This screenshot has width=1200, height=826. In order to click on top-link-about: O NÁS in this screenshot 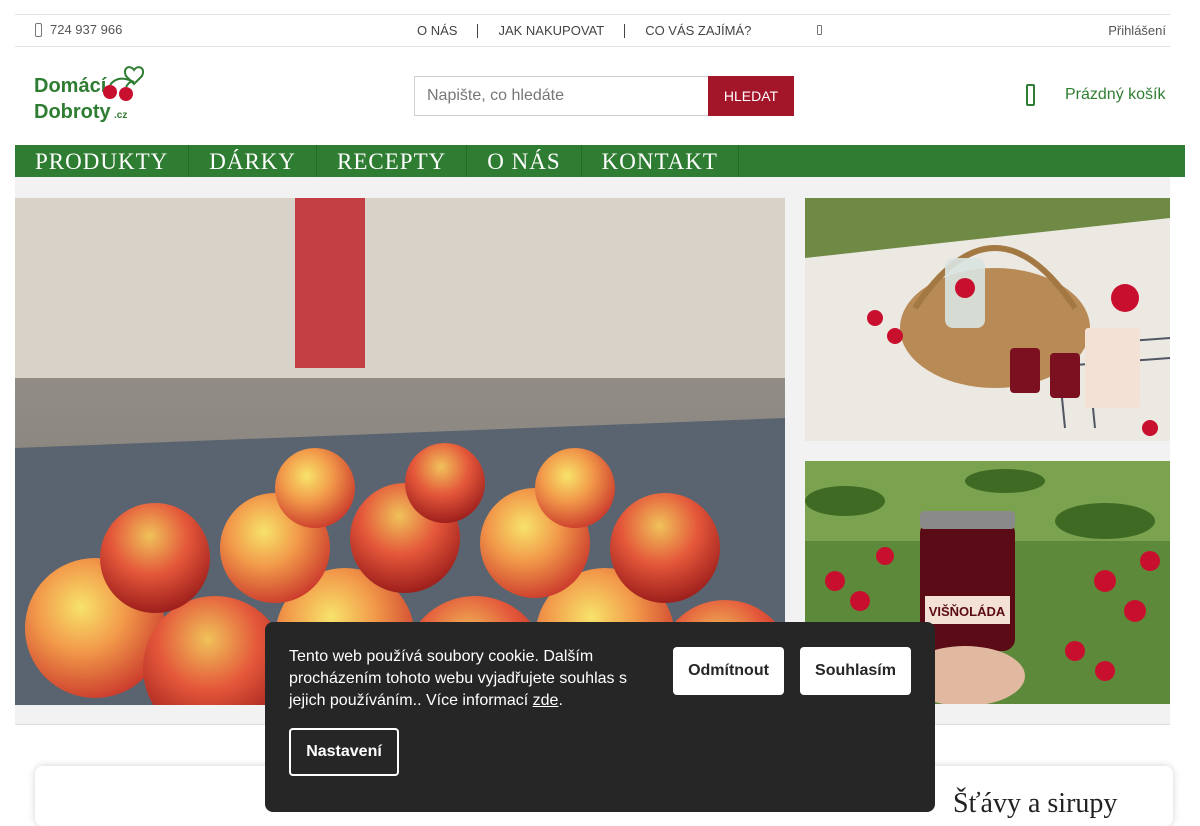, I will do `click(447, 30)`.